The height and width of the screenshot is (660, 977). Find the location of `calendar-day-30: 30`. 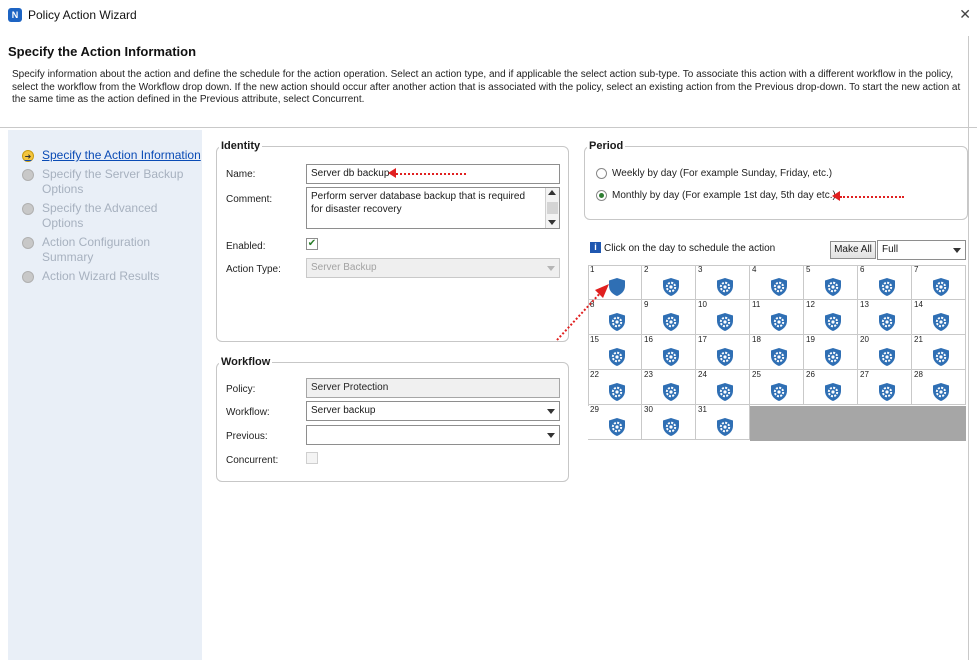

calendar-day-30: 30 is located at coordinates (669, 422).